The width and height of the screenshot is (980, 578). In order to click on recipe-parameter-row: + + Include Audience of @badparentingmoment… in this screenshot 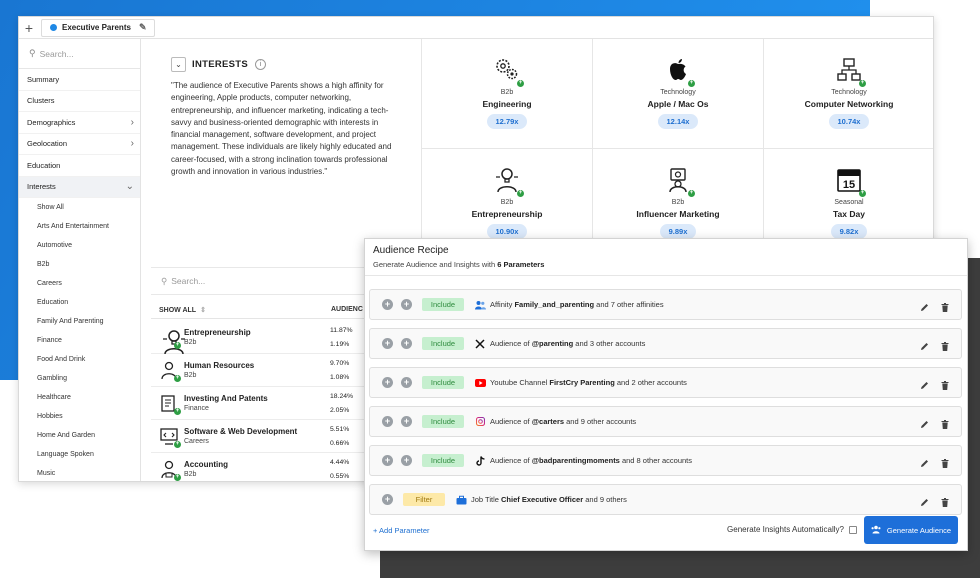, I will do `click(665, 460)`.